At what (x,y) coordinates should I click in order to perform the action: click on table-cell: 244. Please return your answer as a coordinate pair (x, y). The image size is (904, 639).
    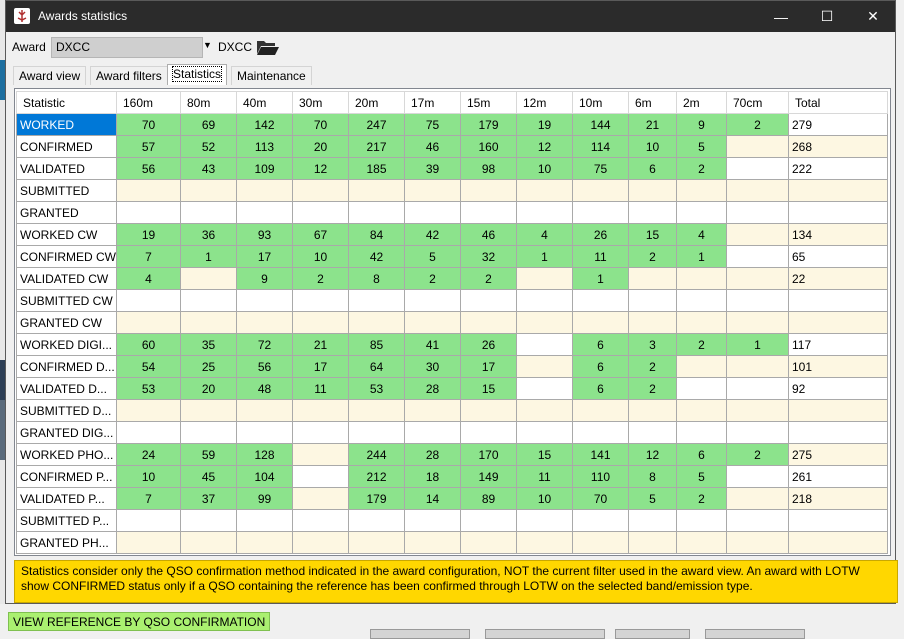
    Looking at the image, I should click on (376, 454).